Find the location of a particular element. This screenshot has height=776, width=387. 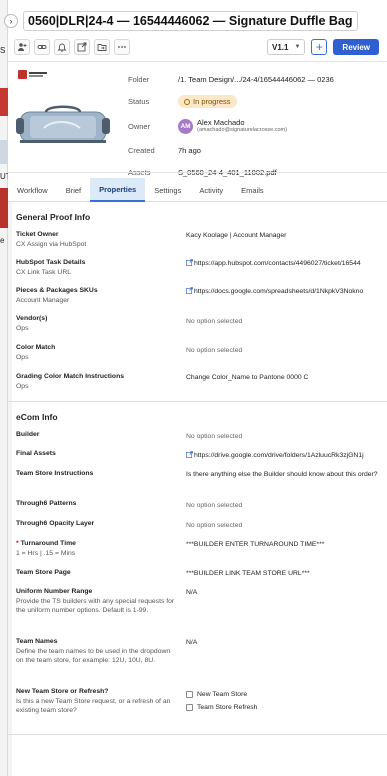

tab-brief: Brief is located at coordinates (73, 190).